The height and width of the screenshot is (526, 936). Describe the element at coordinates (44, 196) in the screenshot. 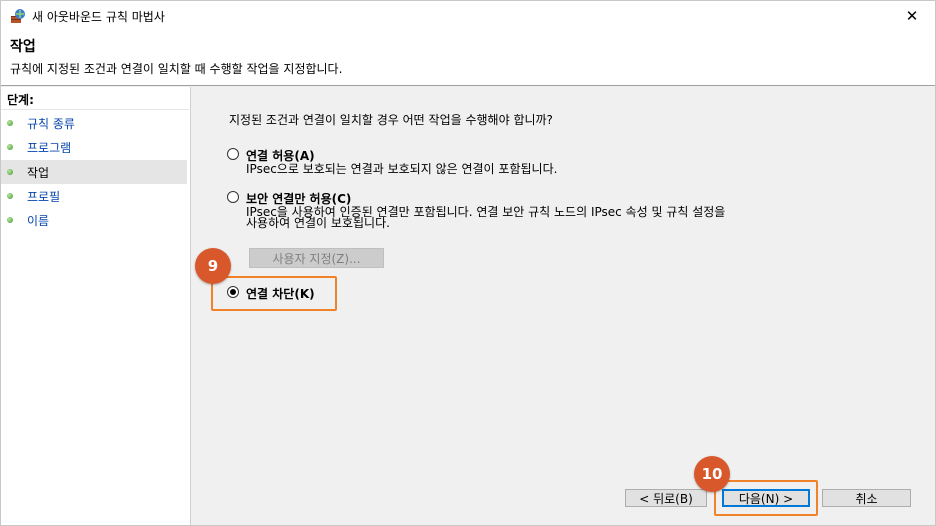

I see `step-label: 프로필` at that location.